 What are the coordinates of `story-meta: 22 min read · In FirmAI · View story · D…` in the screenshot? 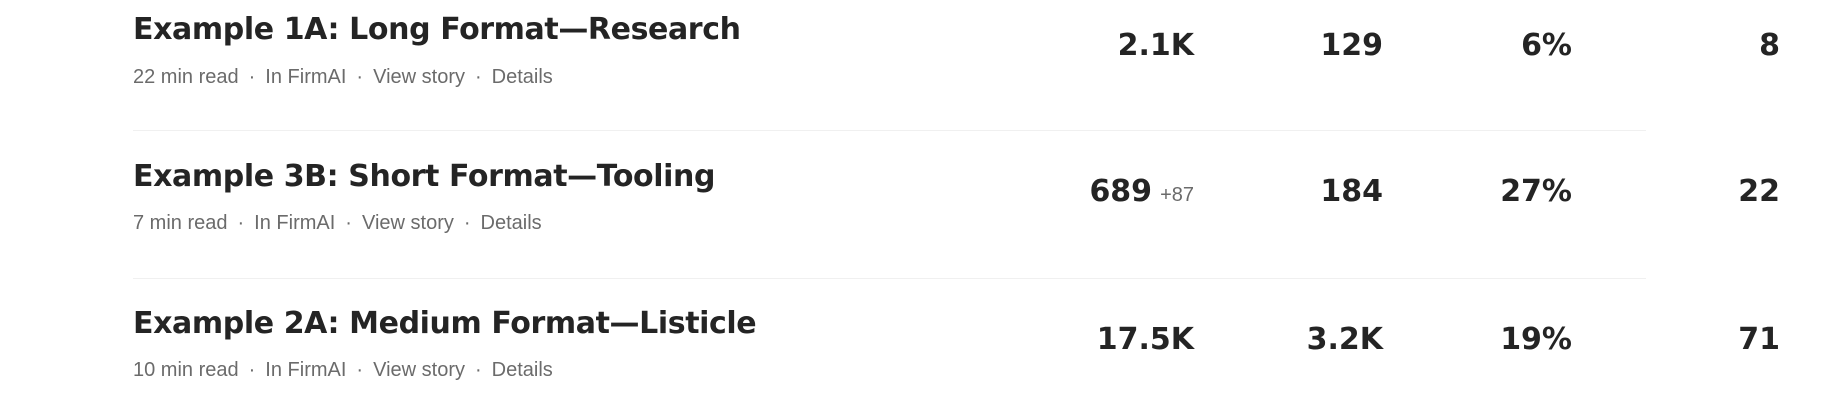 It's located at (343, 77).